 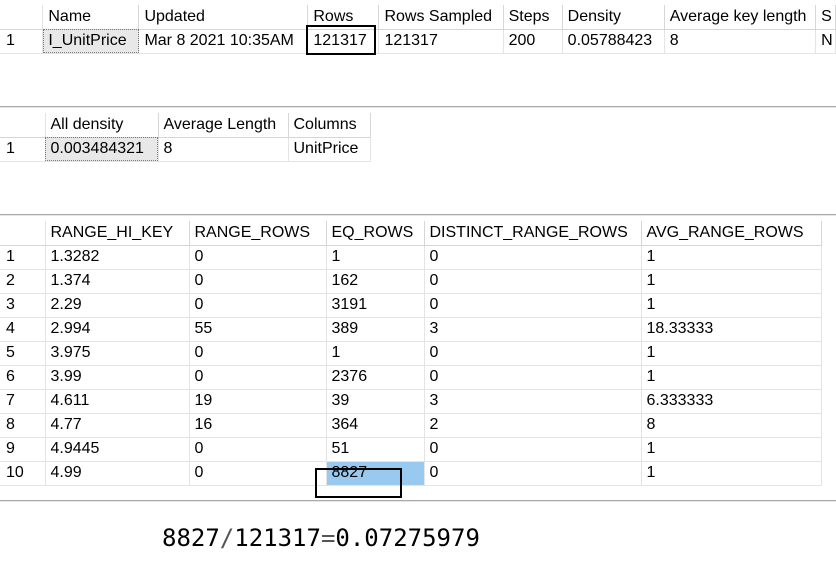 I want to click on table-row: 3 2.29 0 3191 0 1, so click(x=411, y=305).